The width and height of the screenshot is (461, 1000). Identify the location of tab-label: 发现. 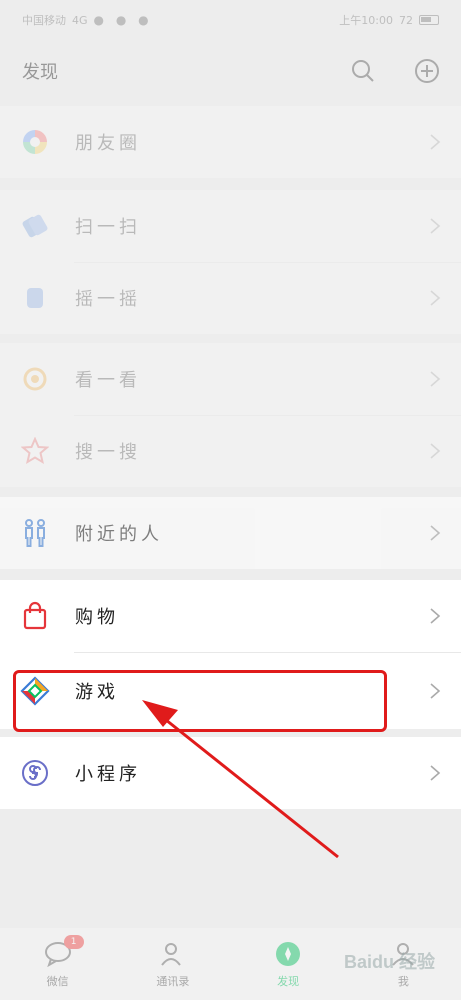
(288, 981).